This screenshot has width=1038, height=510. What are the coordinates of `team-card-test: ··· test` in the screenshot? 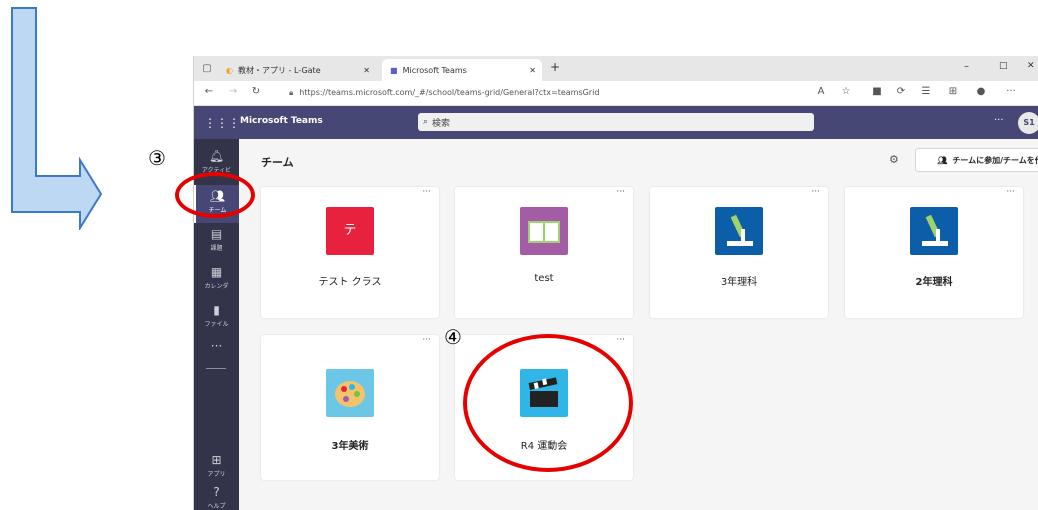 It's located at (544, 252).